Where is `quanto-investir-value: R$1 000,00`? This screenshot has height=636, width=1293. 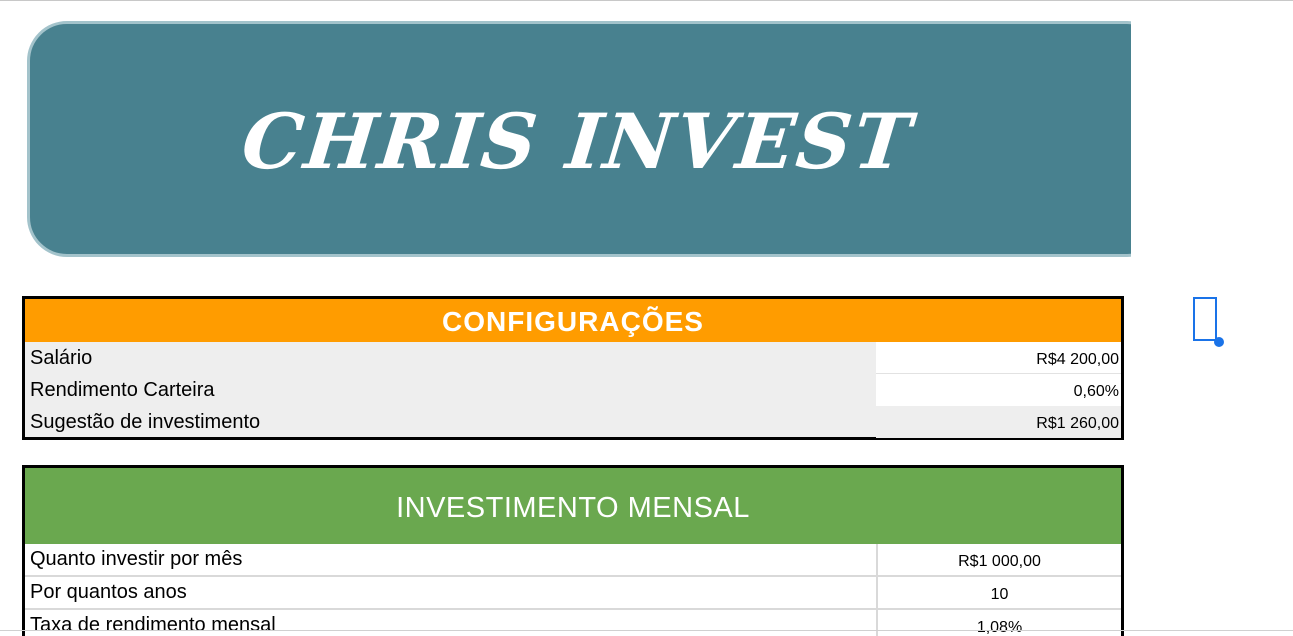 quanto-investir-value: R$1 000,00 is located at coordinates (998, 559).